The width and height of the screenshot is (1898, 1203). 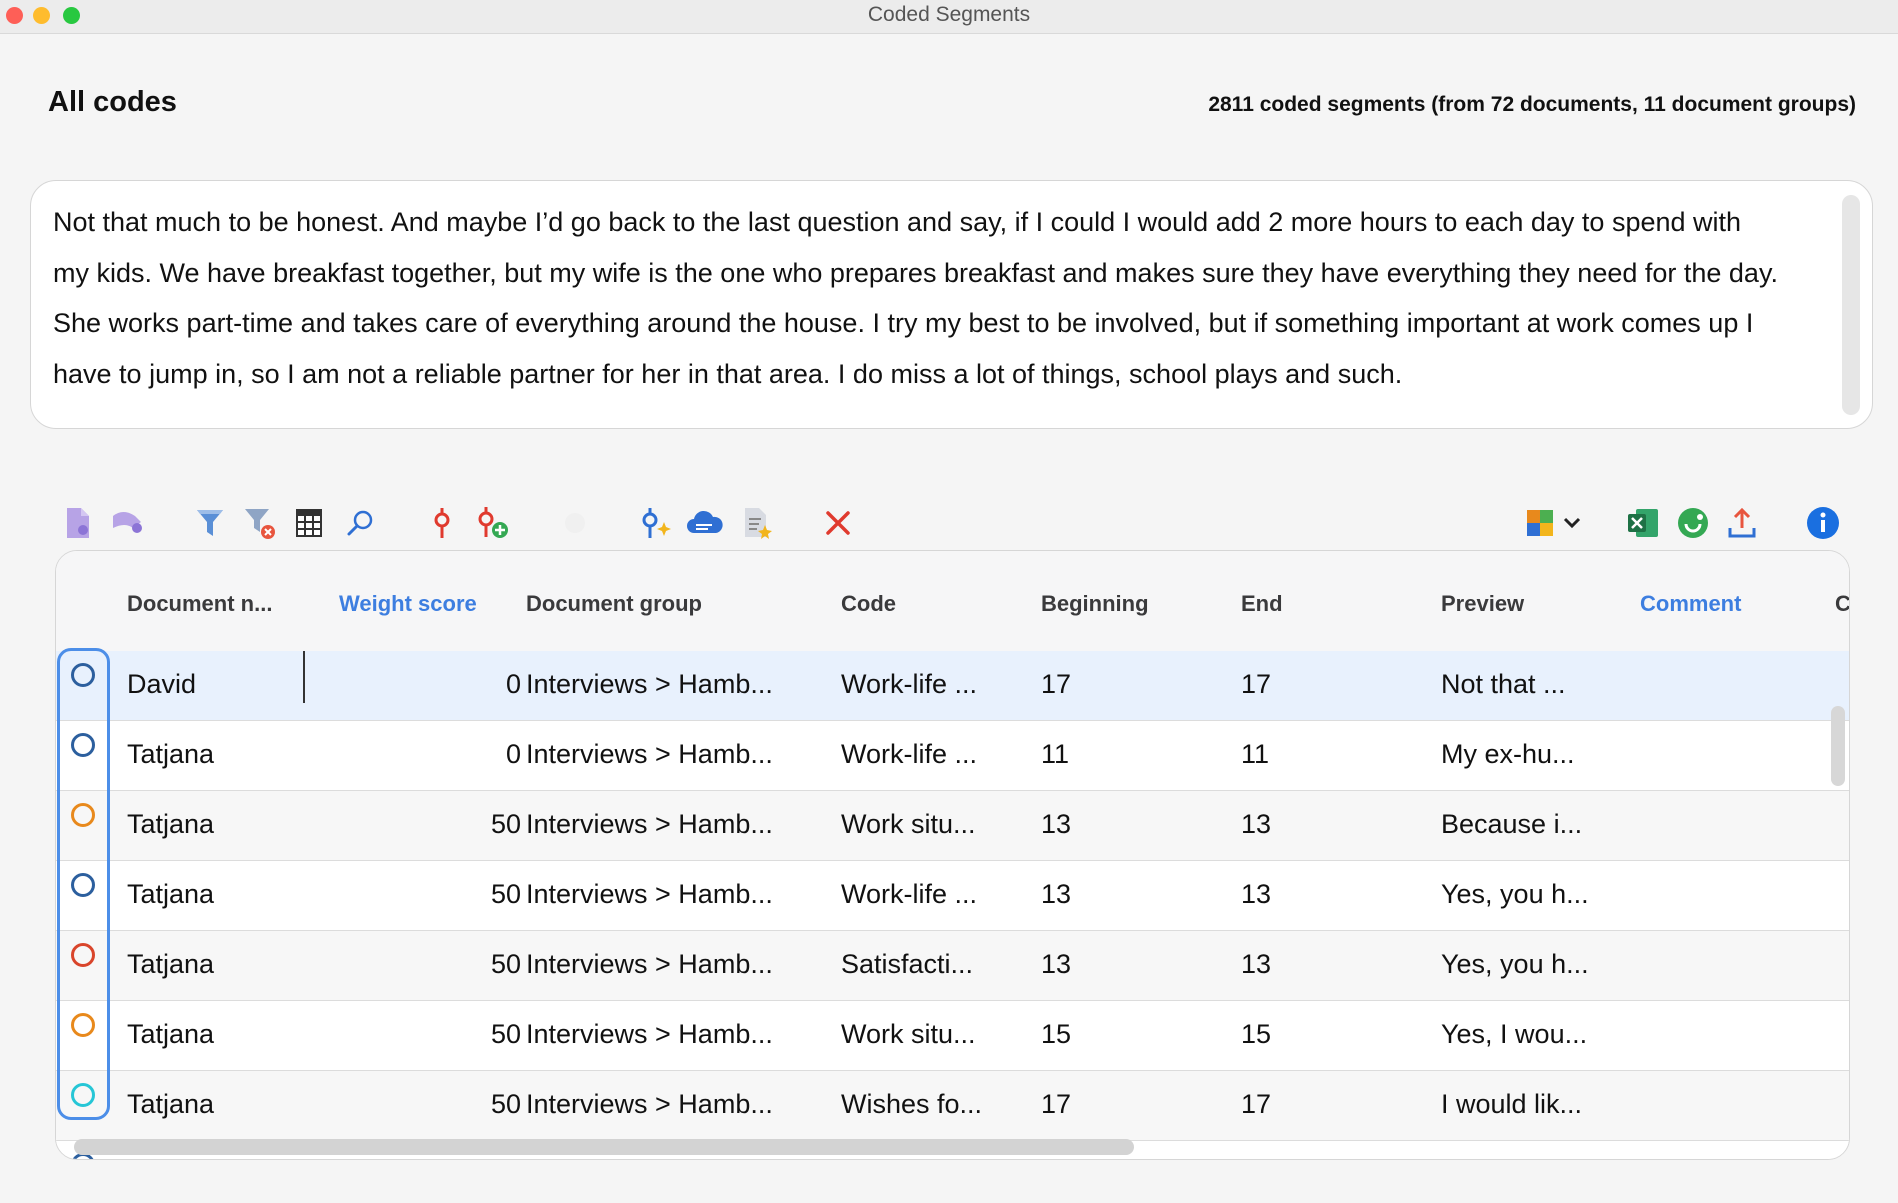 I want to click on code-link-icon, so click(x=128, y=523).